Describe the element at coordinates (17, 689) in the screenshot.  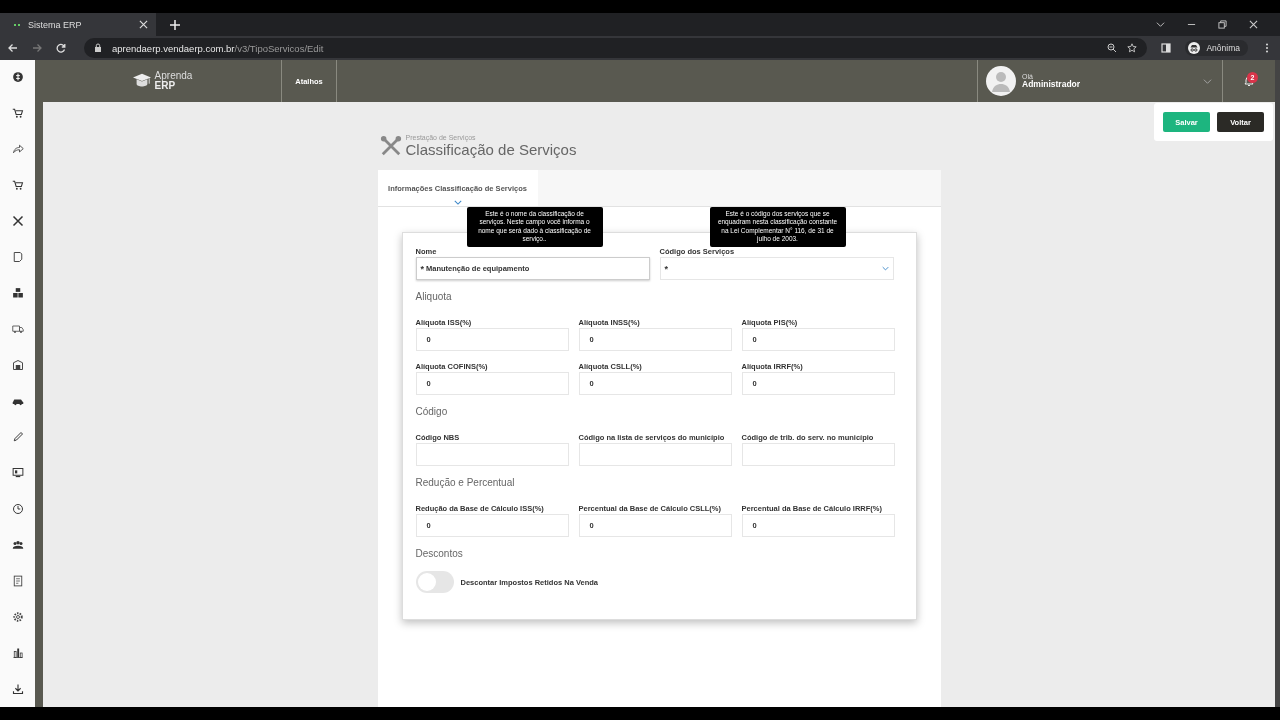
I see `download-icon` at that location.